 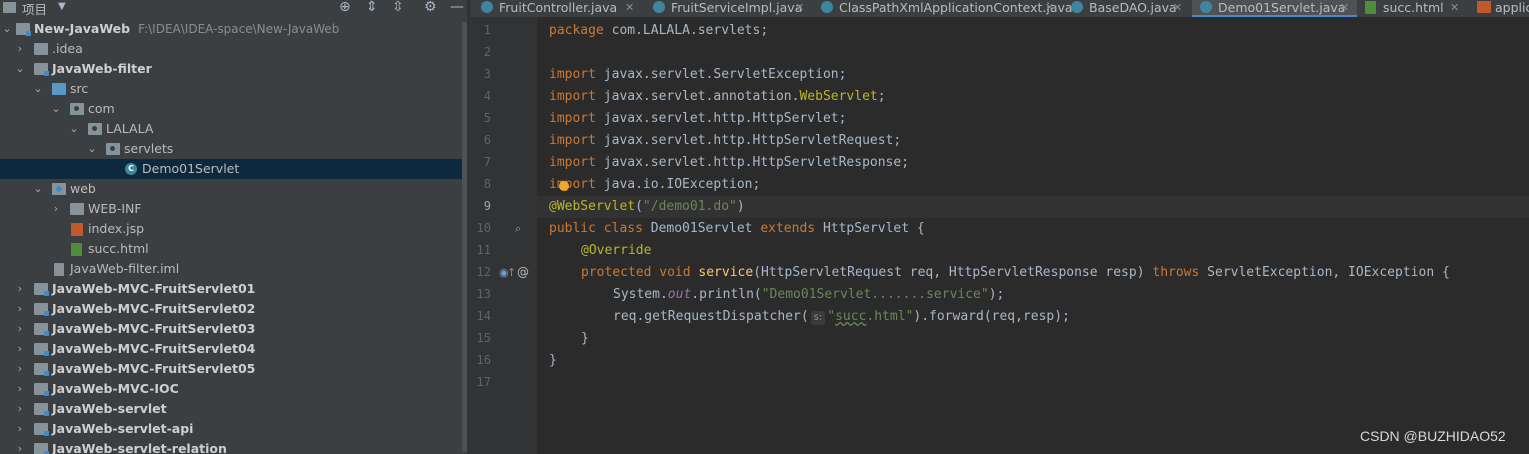 I want to click on lightbulb-icon, so click(x=564, y=186).